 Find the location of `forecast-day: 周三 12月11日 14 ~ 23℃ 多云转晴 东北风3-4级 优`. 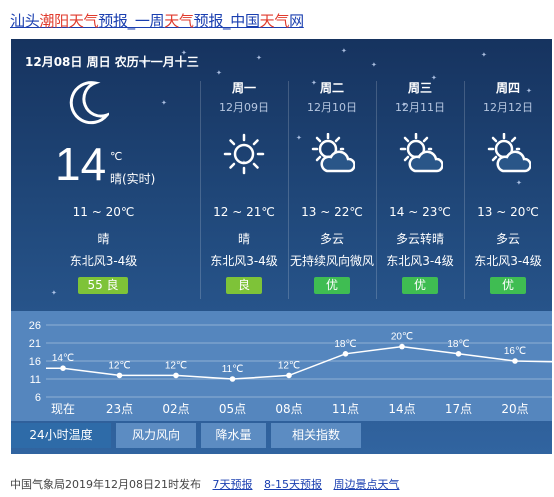

forecast-day: 周三 12月11日 14 ~ 23℃ 多云转晴 东北风3-4级 优 is located at coordinates (420, 194).